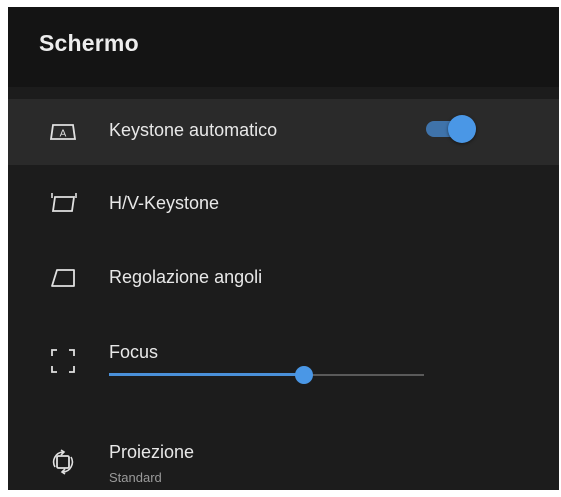 This screenshot has height=497, width=561. I want to click on menu-item-projection: Proiezione Standard, so click(283, 459).